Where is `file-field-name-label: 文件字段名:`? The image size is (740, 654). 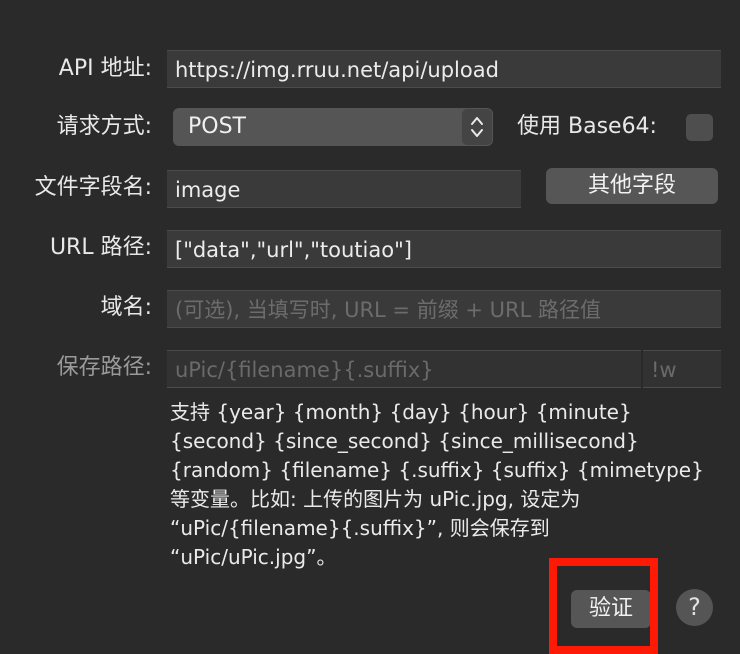
file-field-name-label: 文件字段名: is located at coordinates (93, 187).